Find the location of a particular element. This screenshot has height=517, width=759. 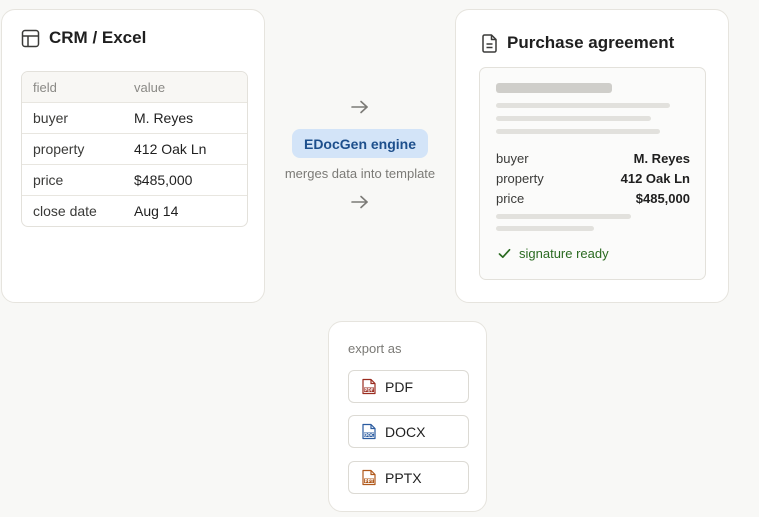

column-header-value: value is located at coordinates (150, 87).